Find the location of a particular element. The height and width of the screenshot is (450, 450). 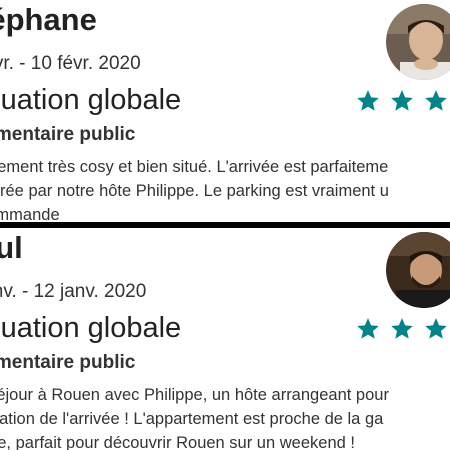

reviewer-name: téphane is located at coordinates (48, 19).